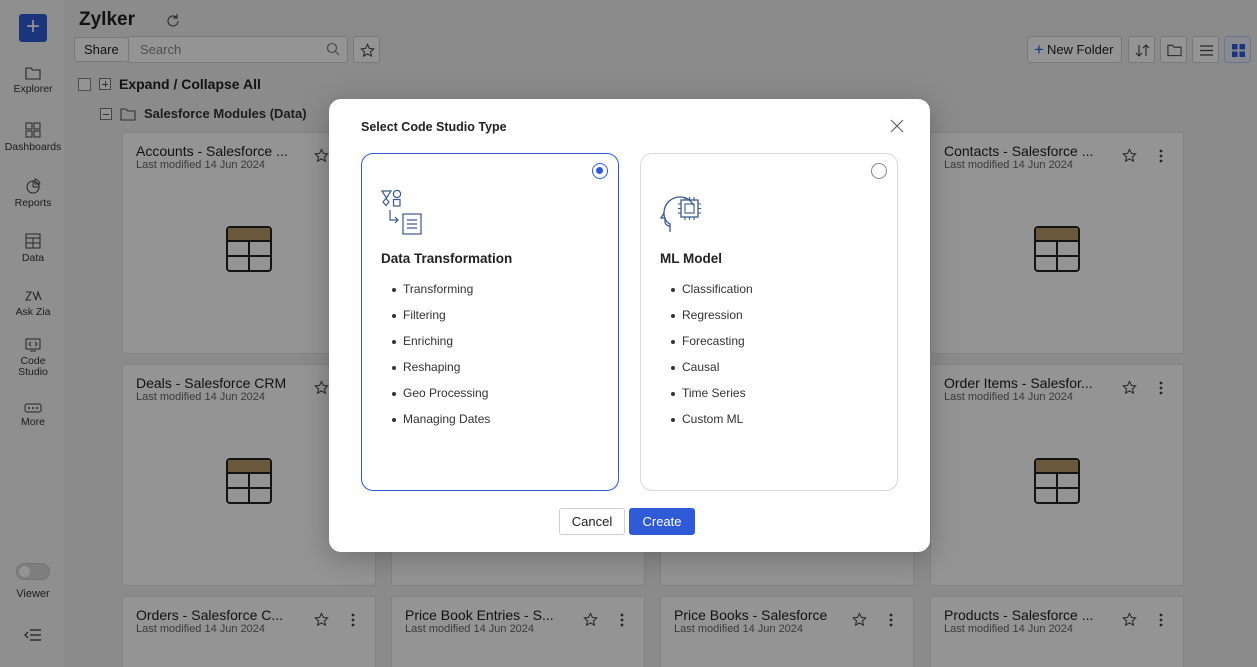  I want to click on list-item: Managing Dates, so click(435, 424).